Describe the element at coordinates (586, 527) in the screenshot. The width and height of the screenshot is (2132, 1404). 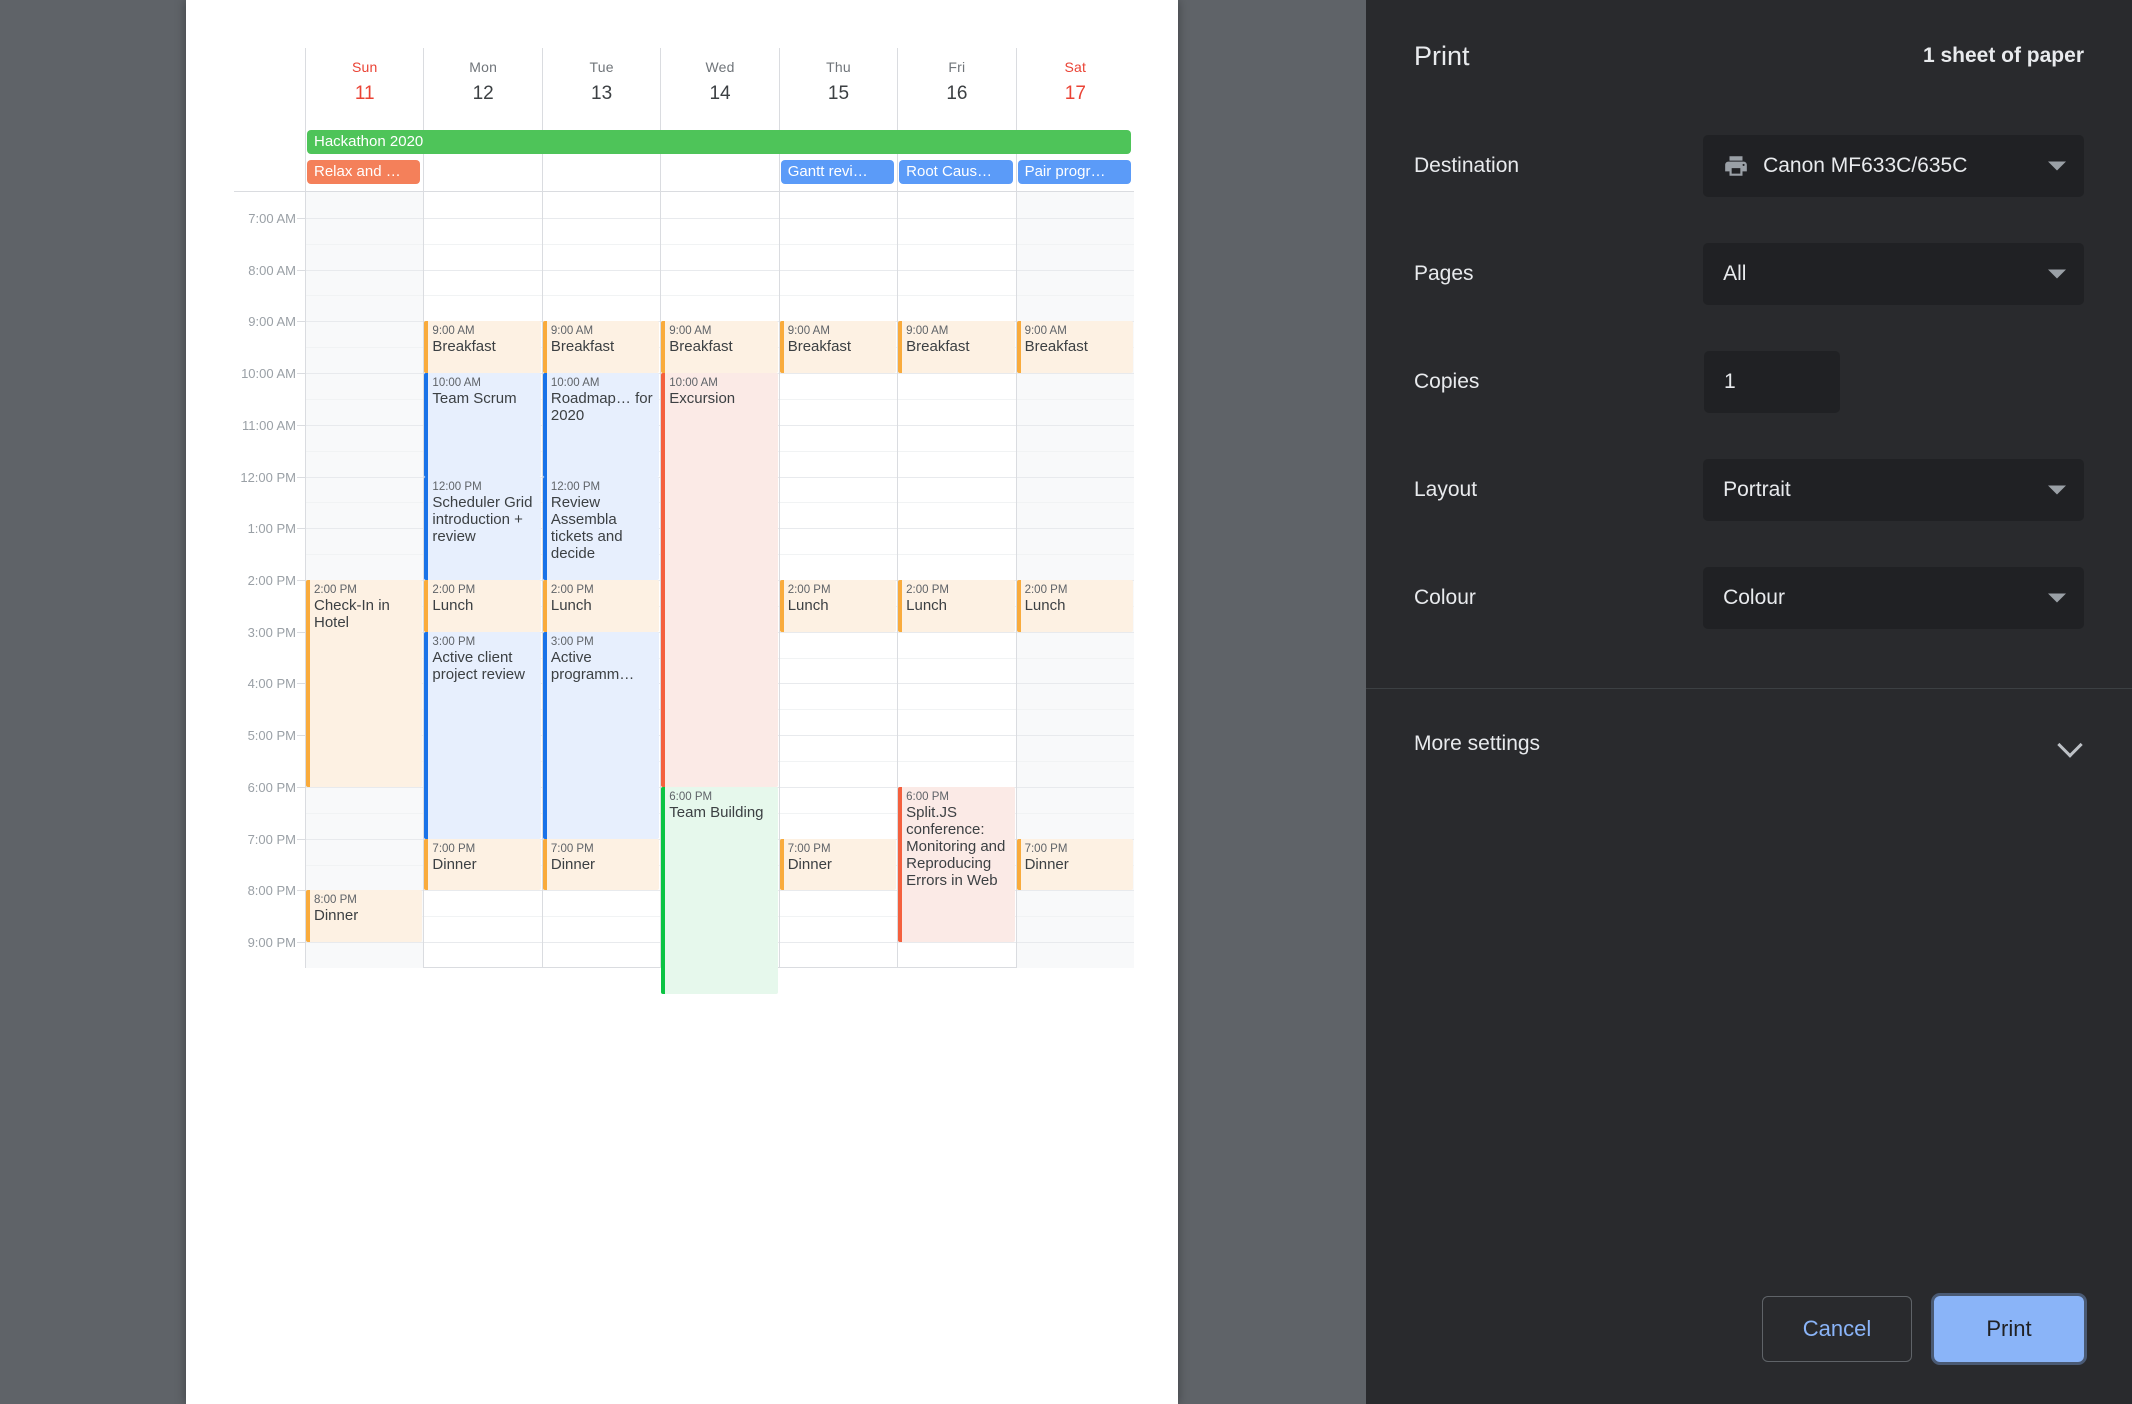
I see `event-title: Review Assembla tickets and decide` at that location.